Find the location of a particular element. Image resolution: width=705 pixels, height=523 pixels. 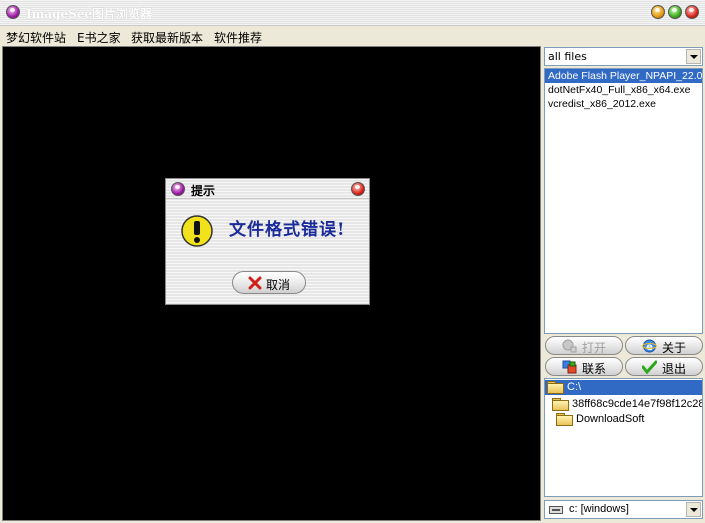

green-check-icon is located at coordinates (649, 367).